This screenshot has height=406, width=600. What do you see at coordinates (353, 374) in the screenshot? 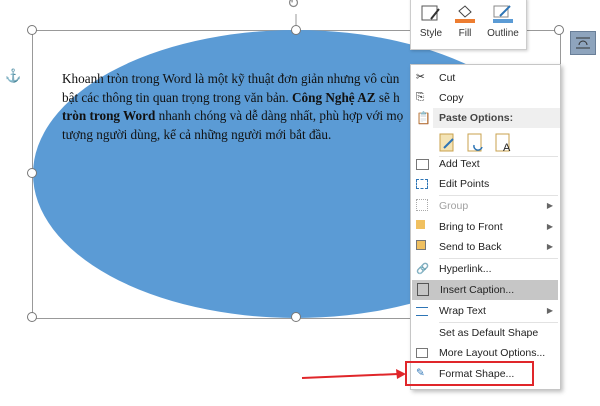
I see `red-arrow` at bounding box center [353, 374].